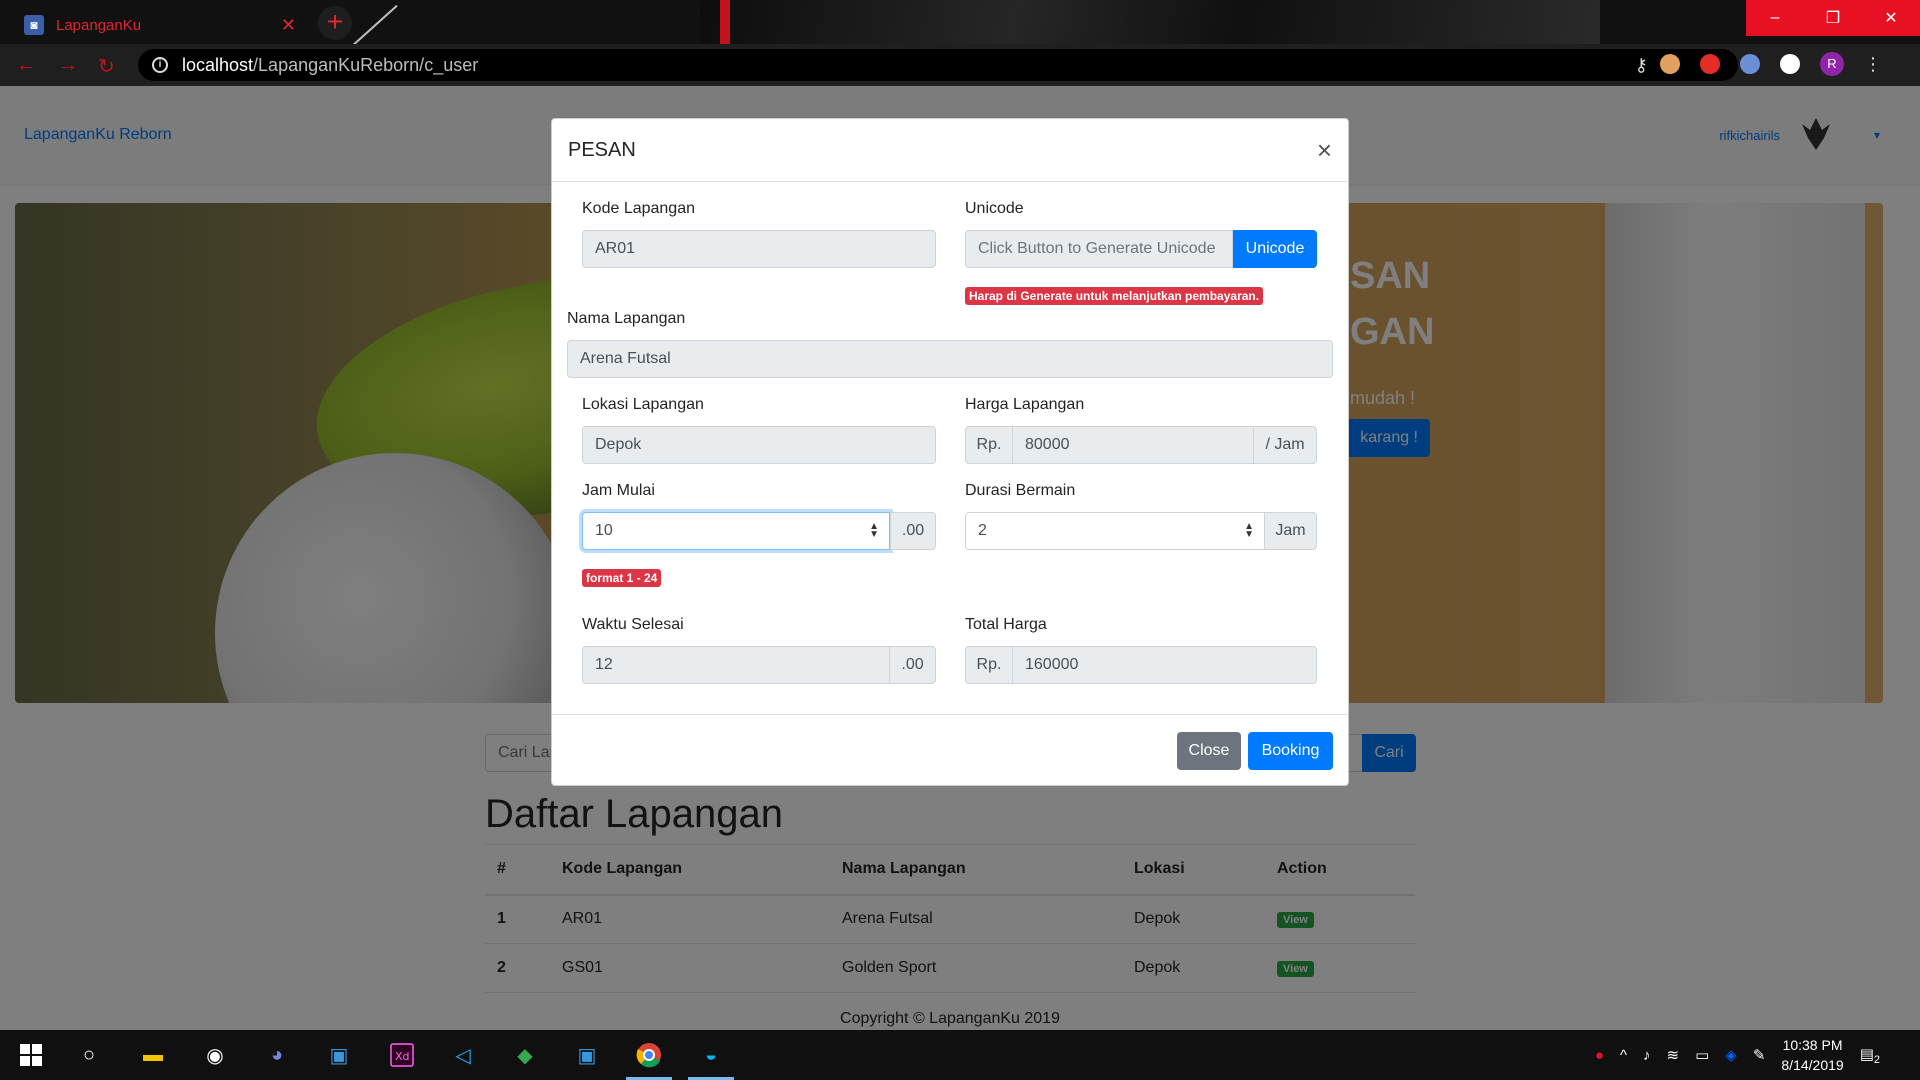 The image size is (1920, 1080). What do you see at coordinates (638, 208) in the screenshot?
I see `kode-label: Kode Lapangan` at bounding box center [638, 208].